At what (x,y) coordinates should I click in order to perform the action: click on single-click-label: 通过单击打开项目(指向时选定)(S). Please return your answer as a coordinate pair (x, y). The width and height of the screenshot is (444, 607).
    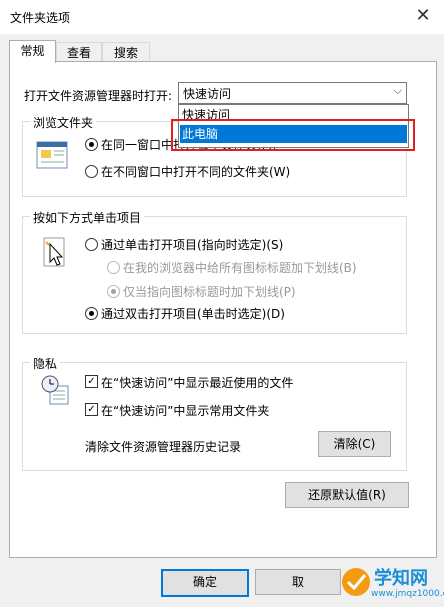
    Looking at the image, I should click on (192, 245).